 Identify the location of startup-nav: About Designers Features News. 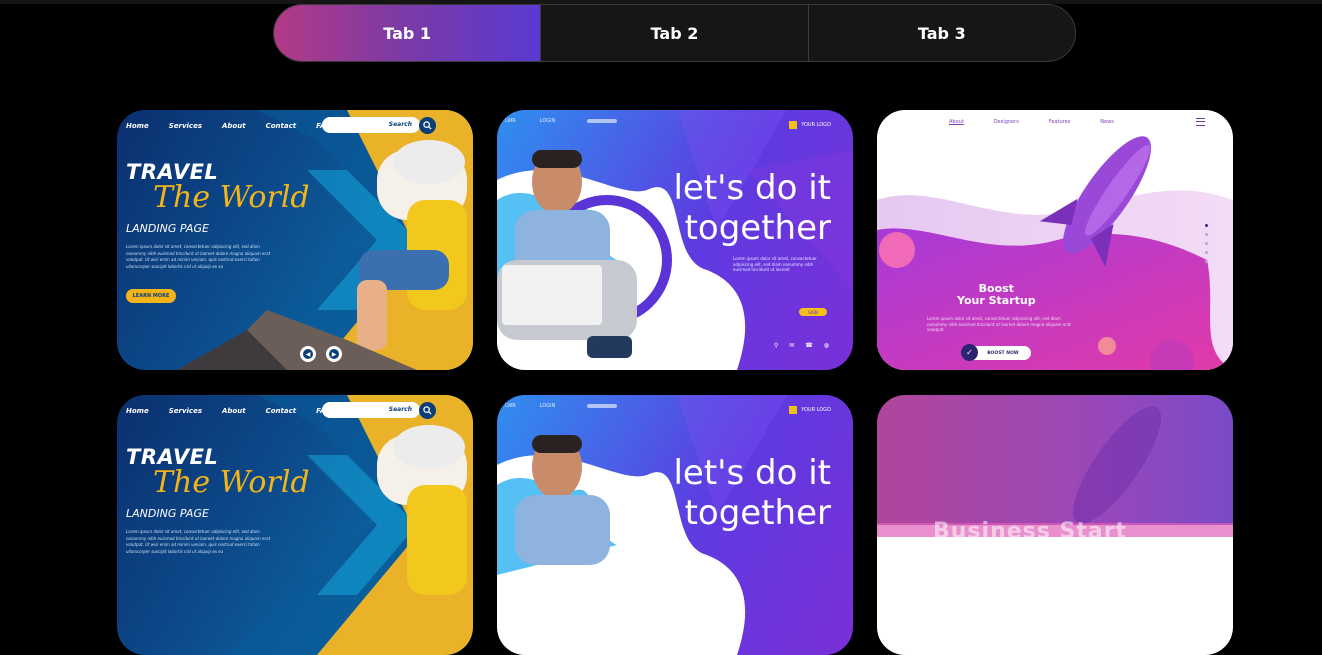
(1031, 122).